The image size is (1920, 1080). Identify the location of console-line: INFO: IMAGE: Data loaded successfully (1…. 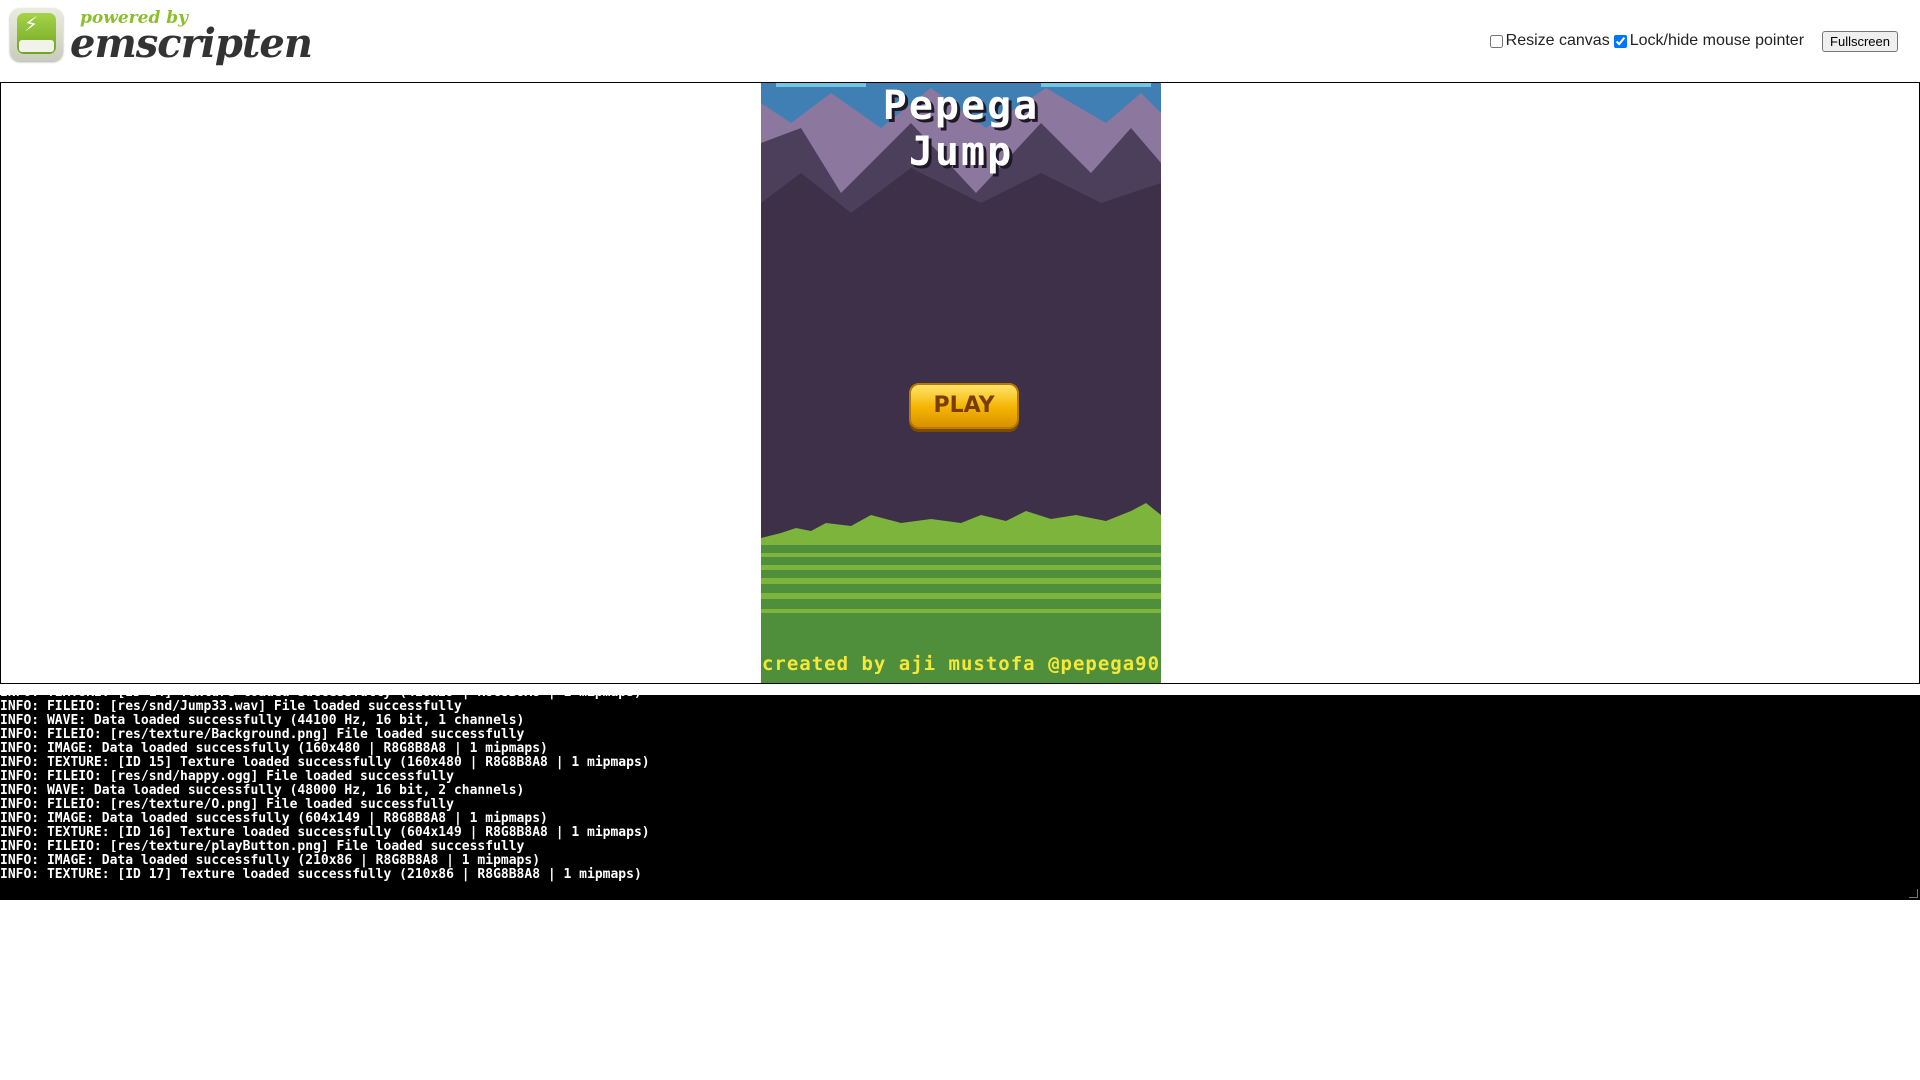
(274, 748).